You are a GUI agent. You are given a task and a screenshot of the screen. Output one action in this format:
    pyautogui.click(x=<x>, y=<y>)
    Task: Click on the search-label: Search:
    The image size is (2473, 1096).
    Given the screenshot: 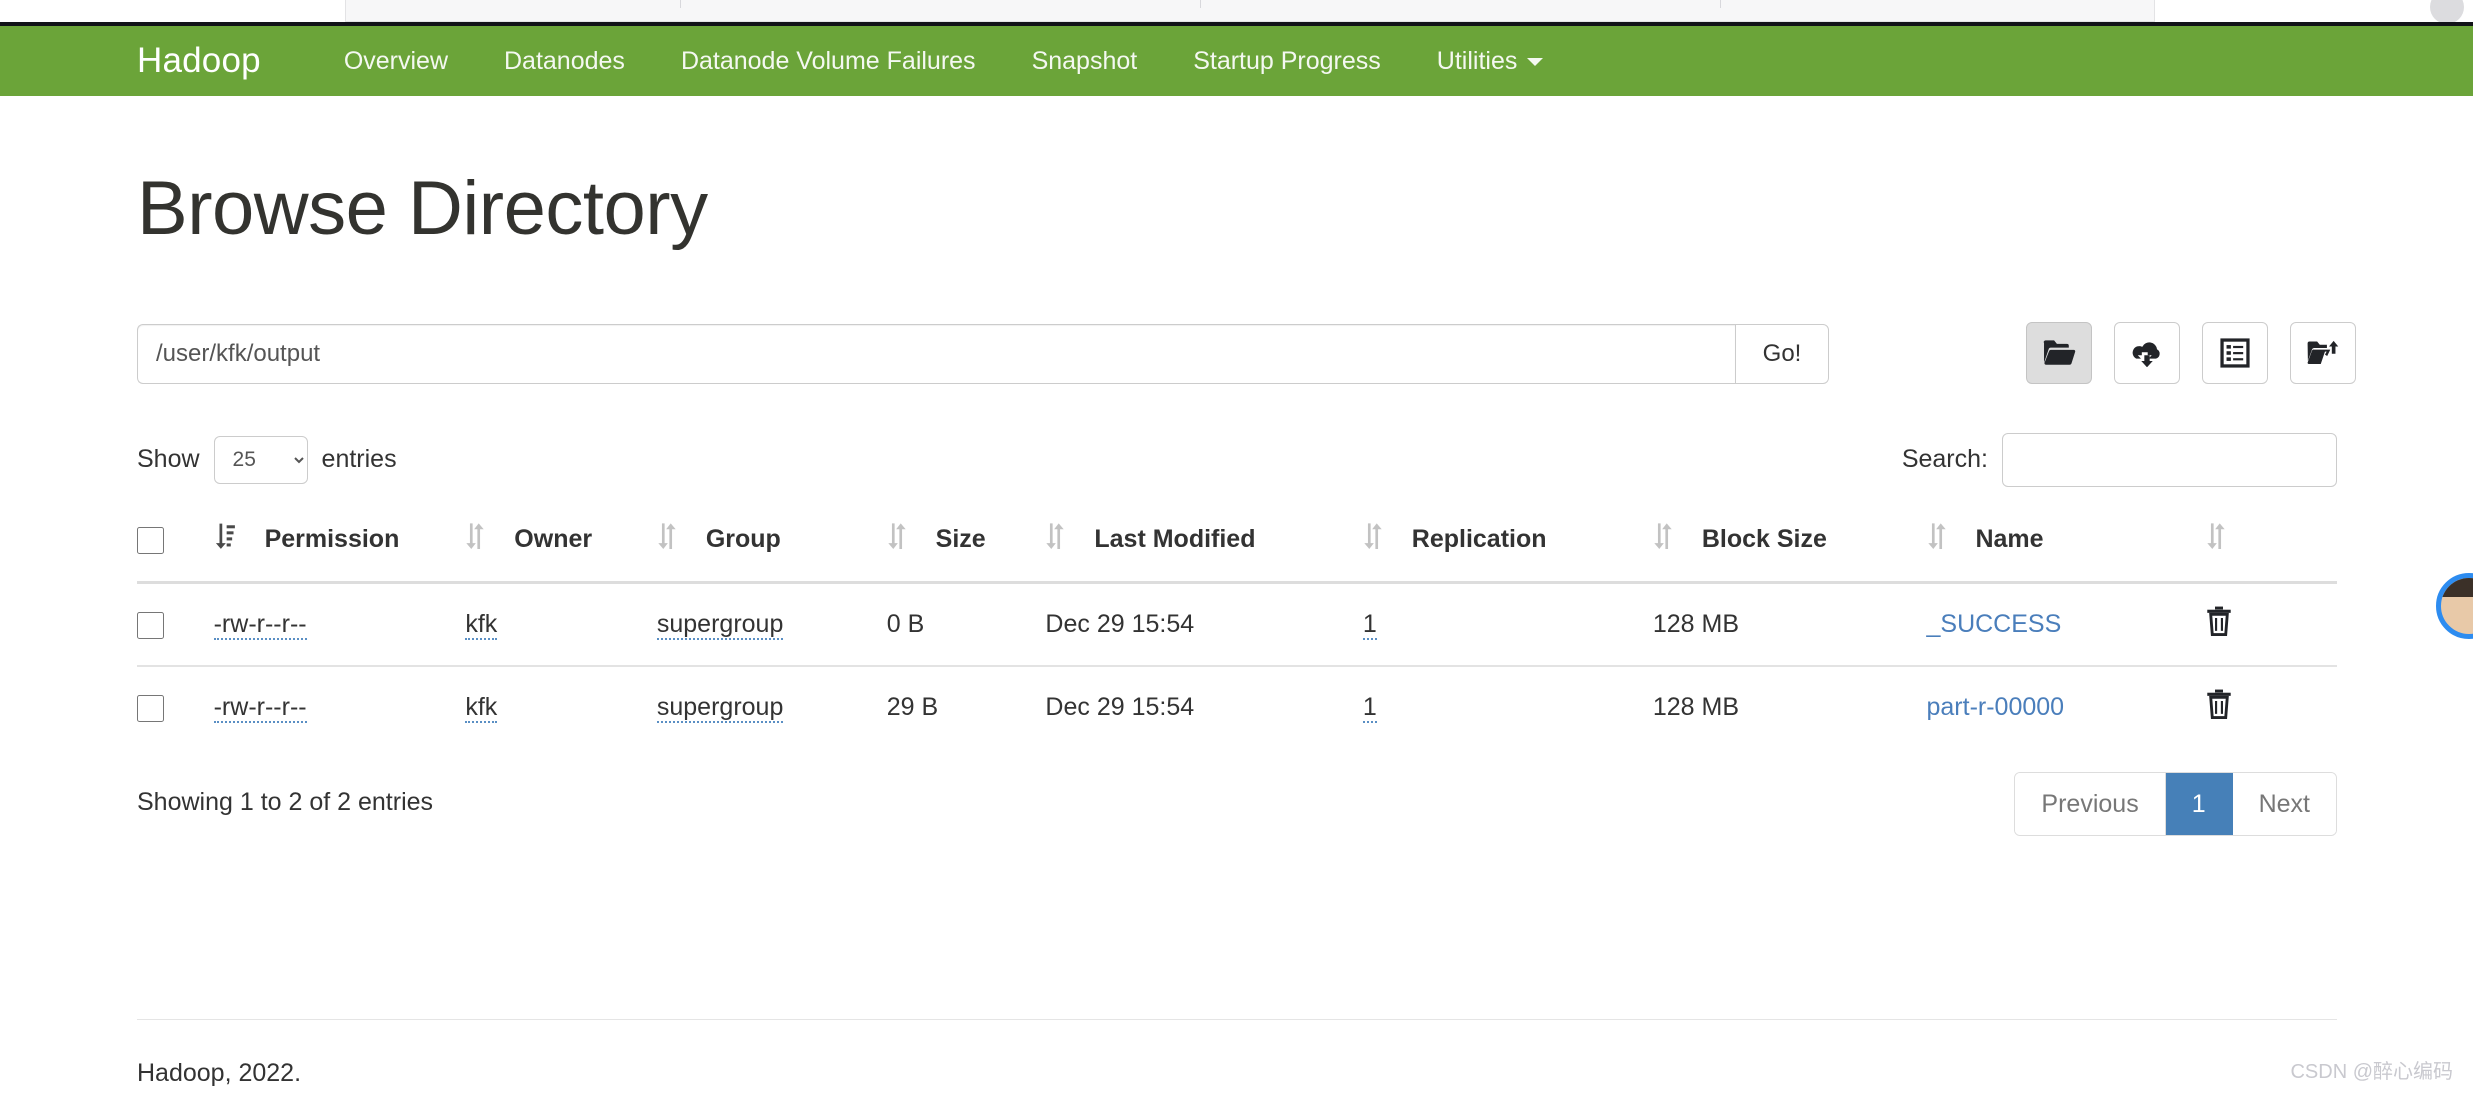 What is the action you would take?
    pyautogui.click(x=1944, y=459)
    